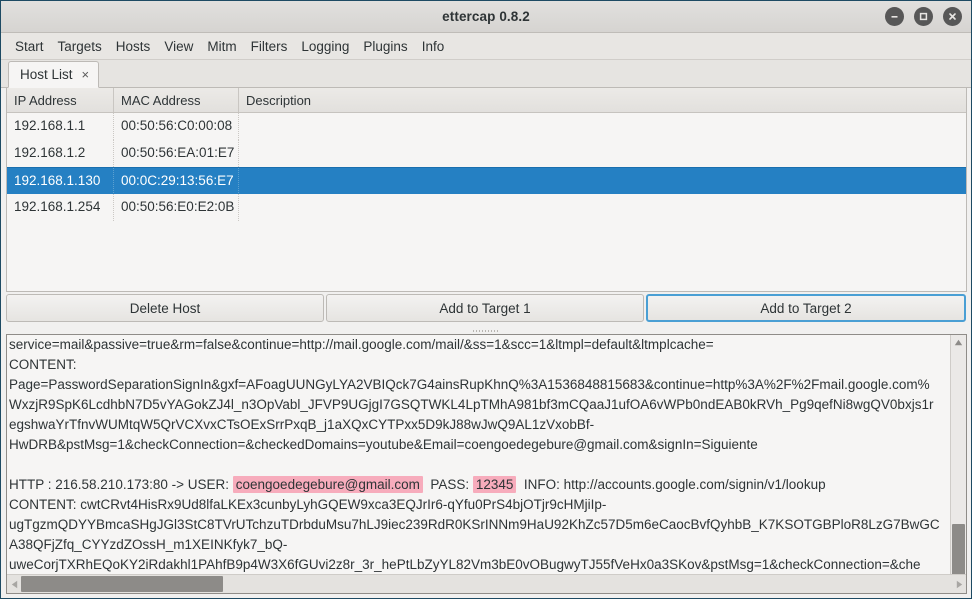  I want to click on menu-item-hosts: Hosts, so click(133, 46).